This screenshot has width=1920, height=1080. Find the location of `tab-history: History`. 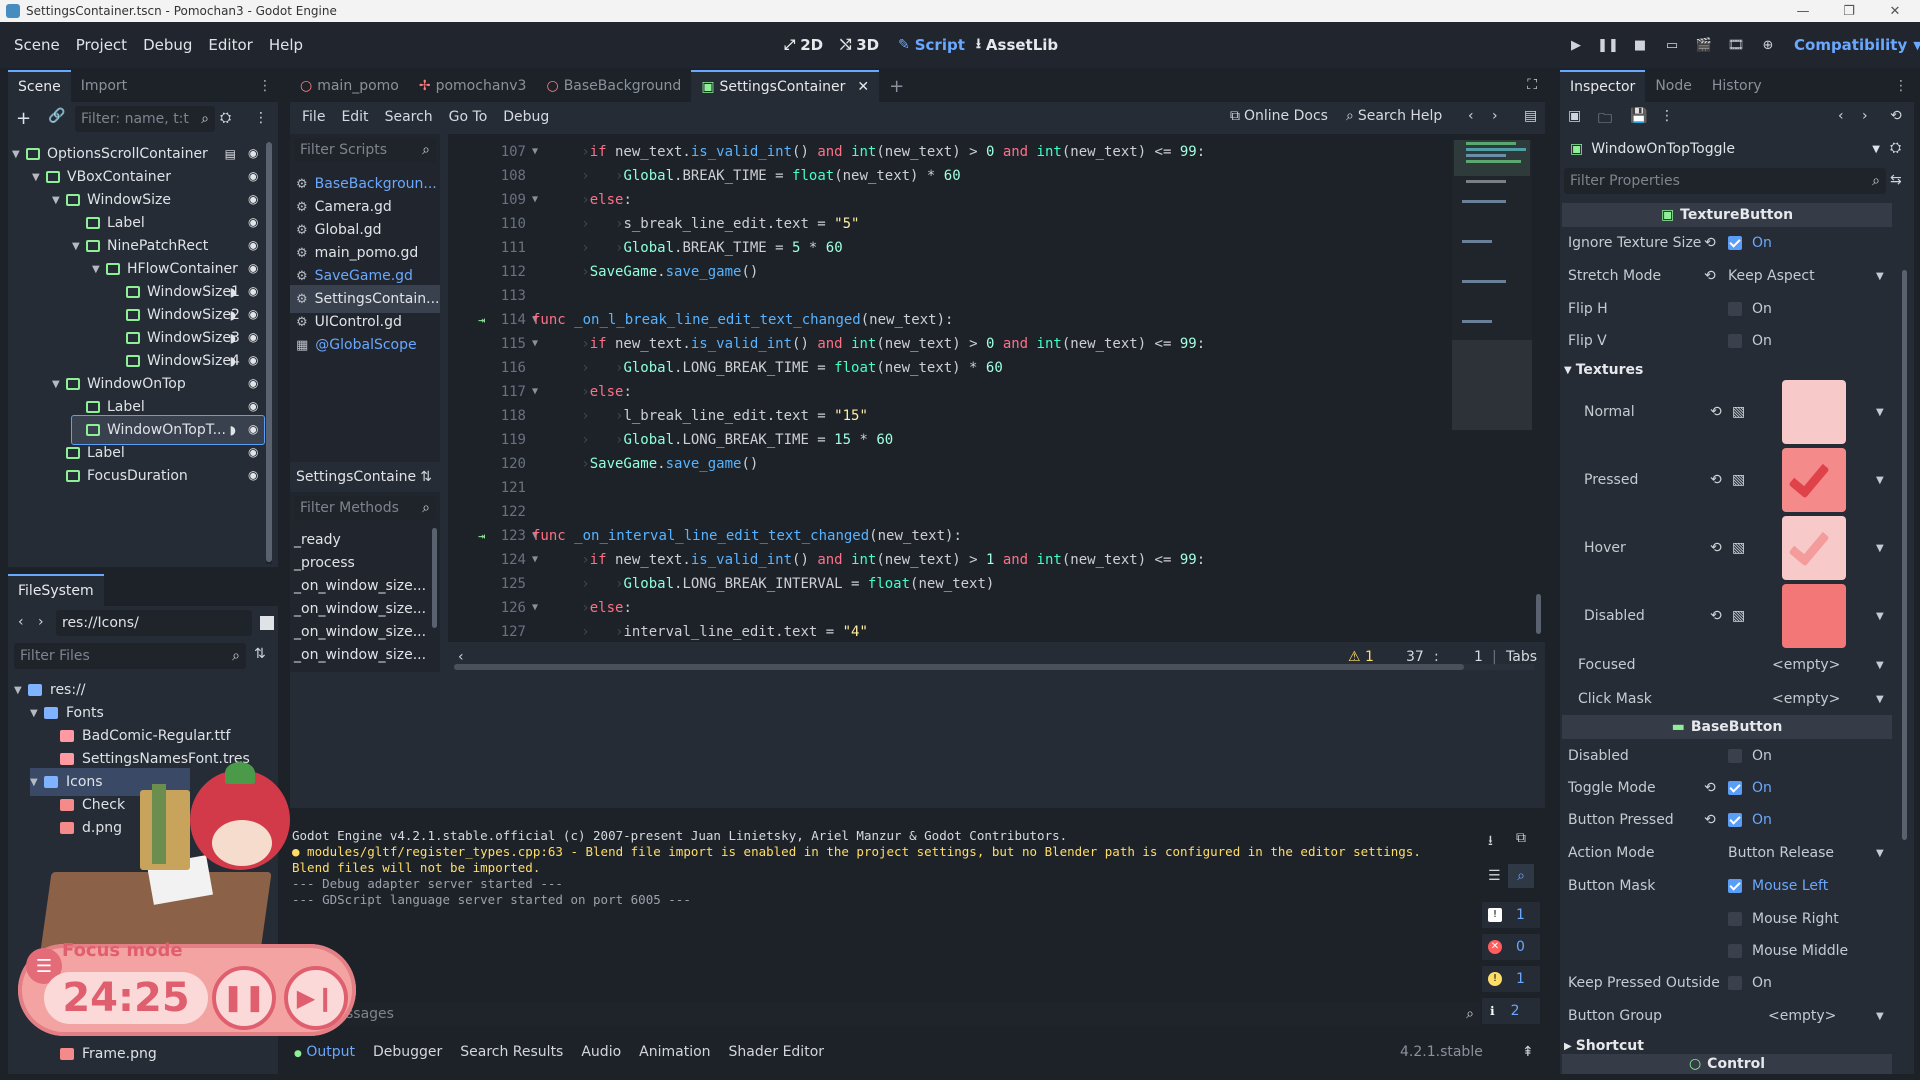

tab-history: History is located at coordinates (1737, 86).